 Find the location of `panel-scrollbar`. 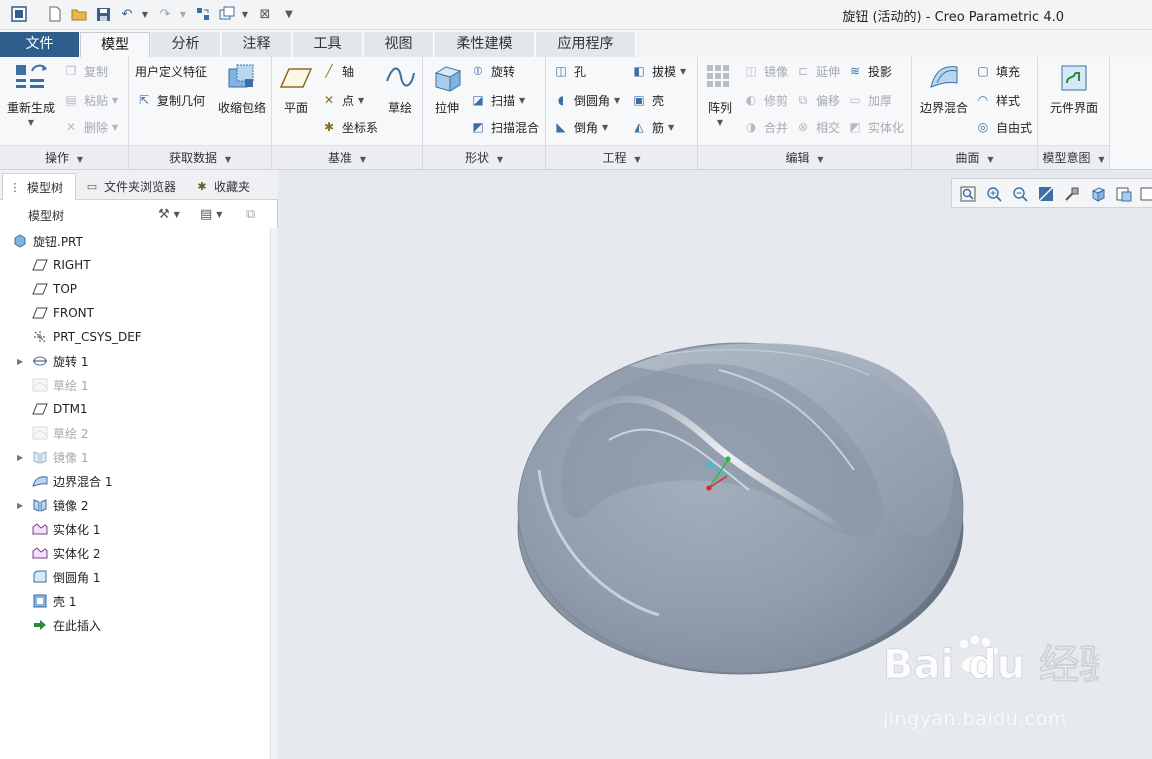

panel-scrollbar is located at coordinates (274, 493).